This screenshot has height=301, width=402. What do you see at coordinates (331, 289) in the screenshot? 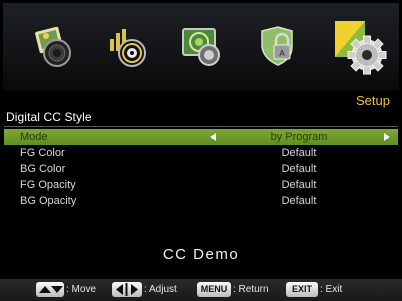
I see `exit-hint: : Exit` at bounding box center [331, 289].